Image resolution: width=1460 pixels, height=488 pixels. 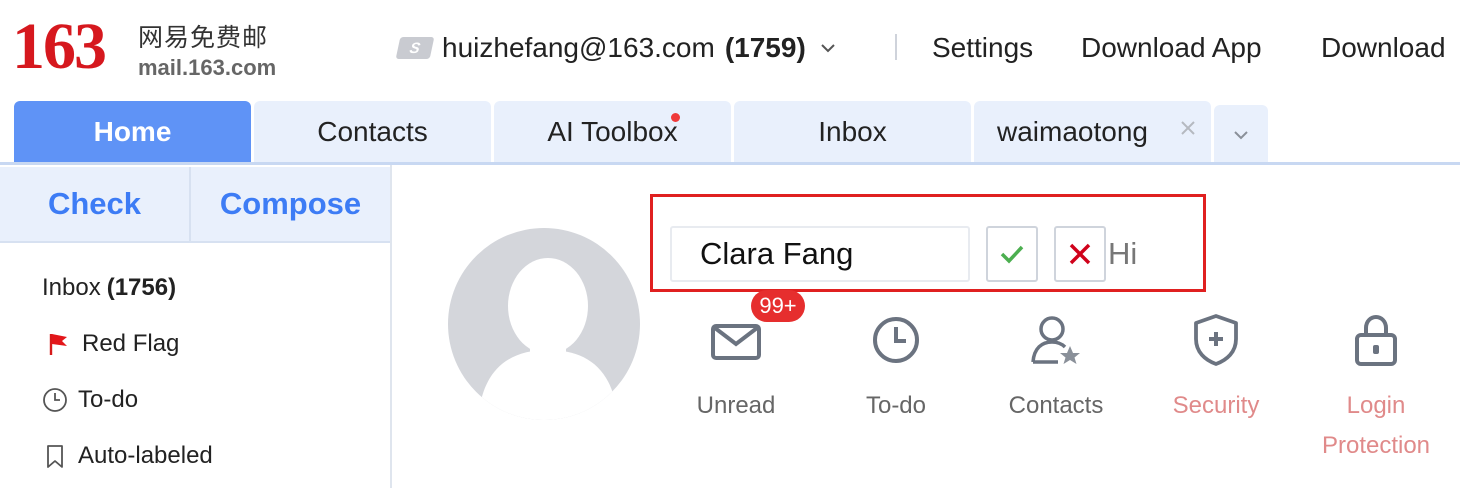 I want to click on feature-to-do: To-do, so click(x=896, y=368).